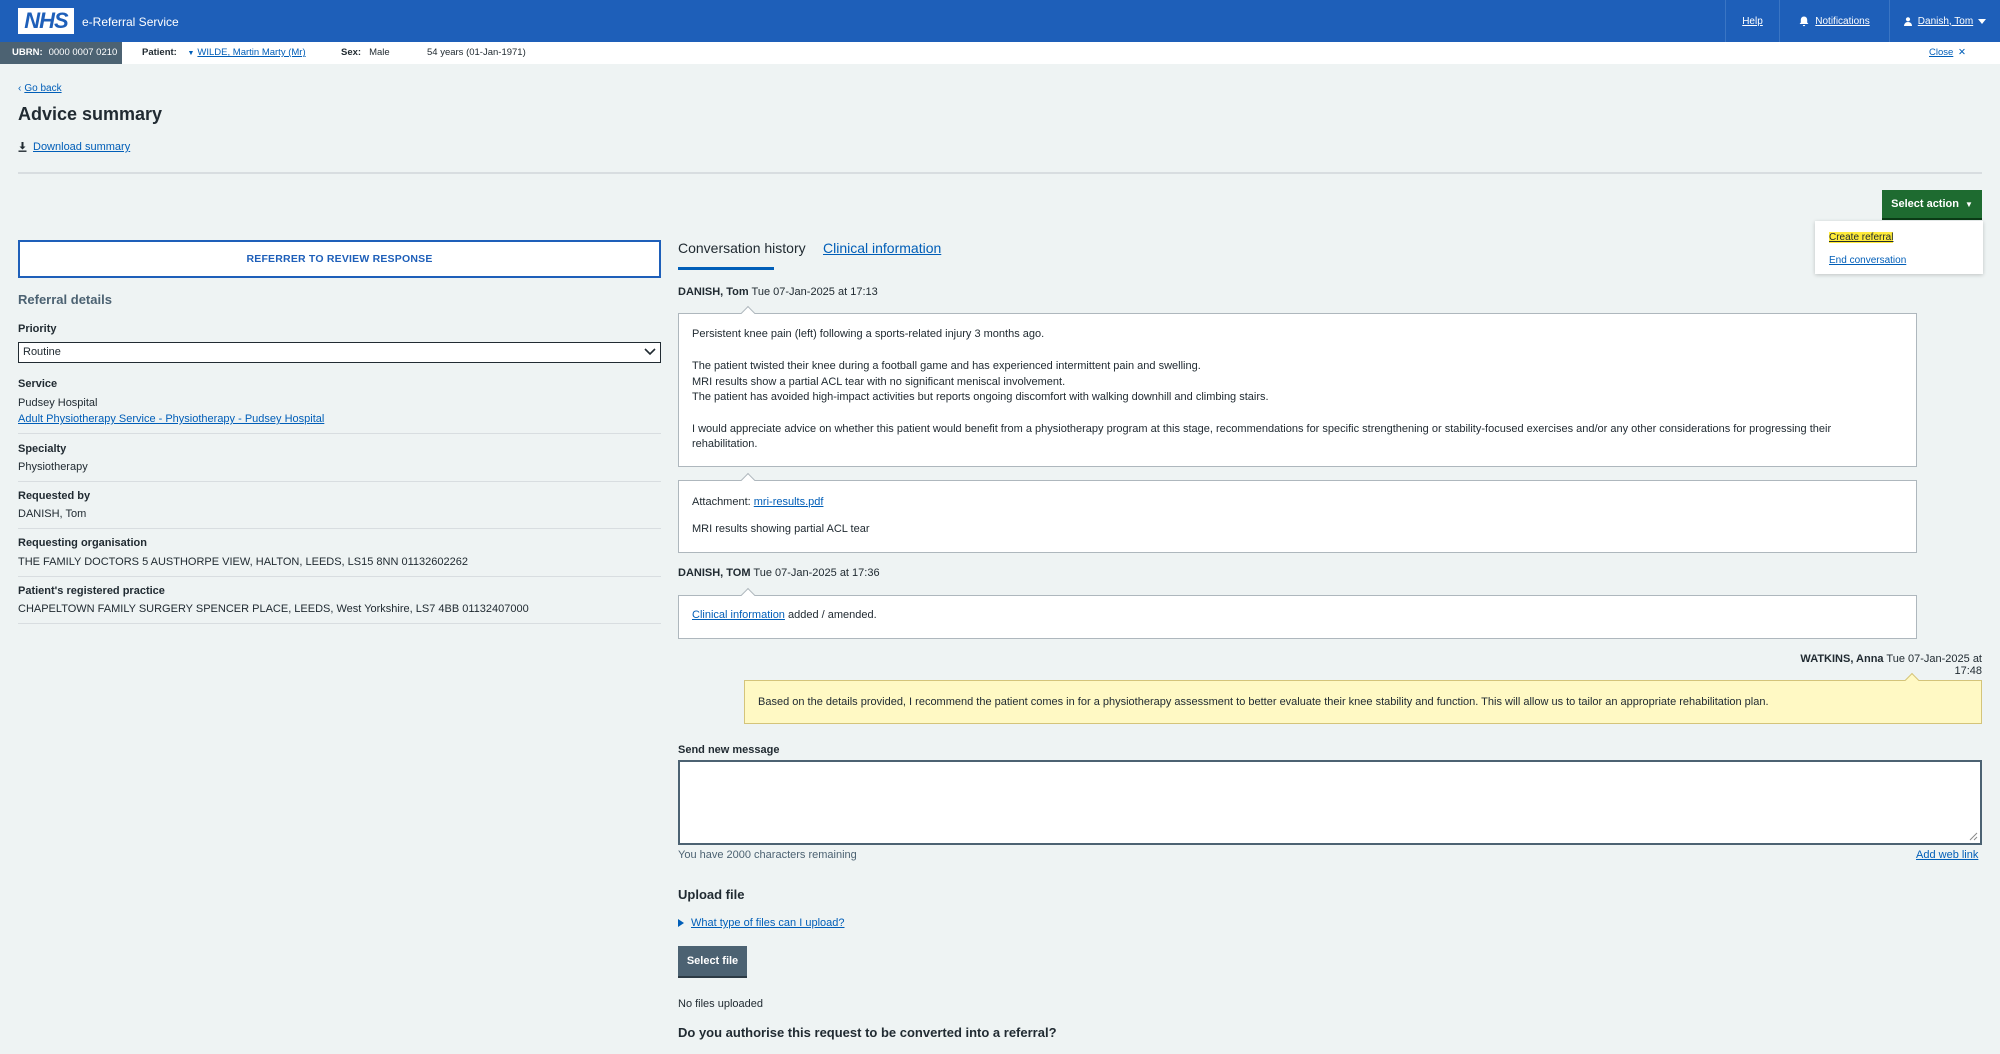  What do you see at coordinates (1907, 21) in the screenshot?
I see `user-icon` at bounding box center [1907, 21].